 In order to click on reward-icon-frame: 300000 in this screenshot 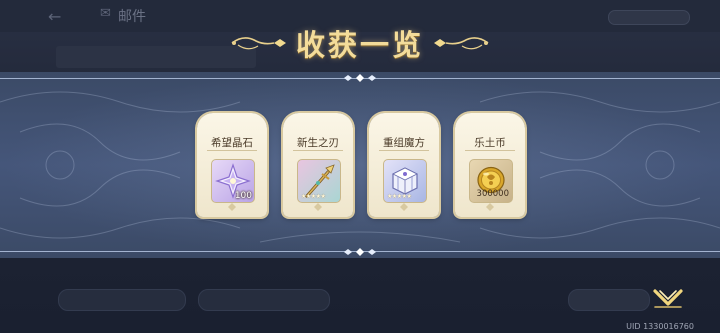, I will do `click(491, 181)`.